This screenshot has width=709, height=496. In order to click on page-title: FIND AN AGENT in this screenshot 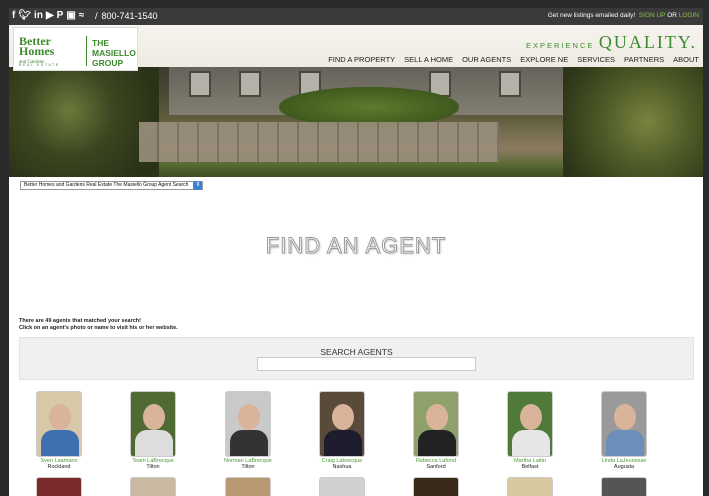, I will do `click(356, 246)`.